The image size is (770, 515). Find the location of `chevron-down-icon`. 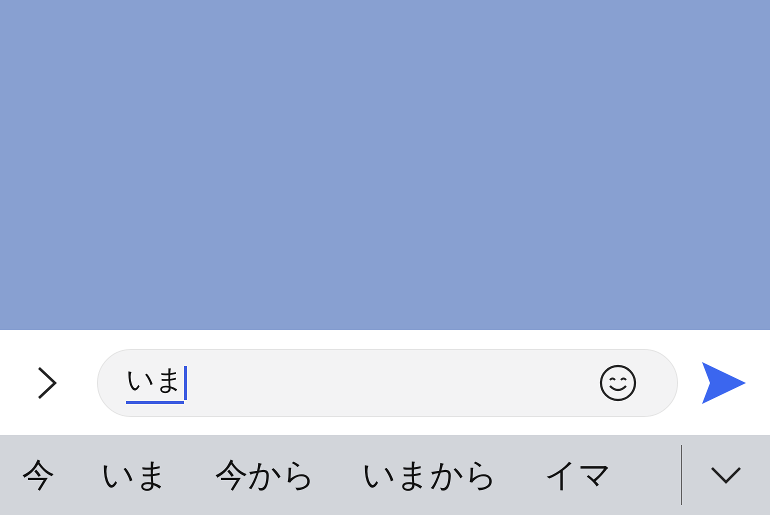

chevron-down-icon is located at coordinates (726, 475).